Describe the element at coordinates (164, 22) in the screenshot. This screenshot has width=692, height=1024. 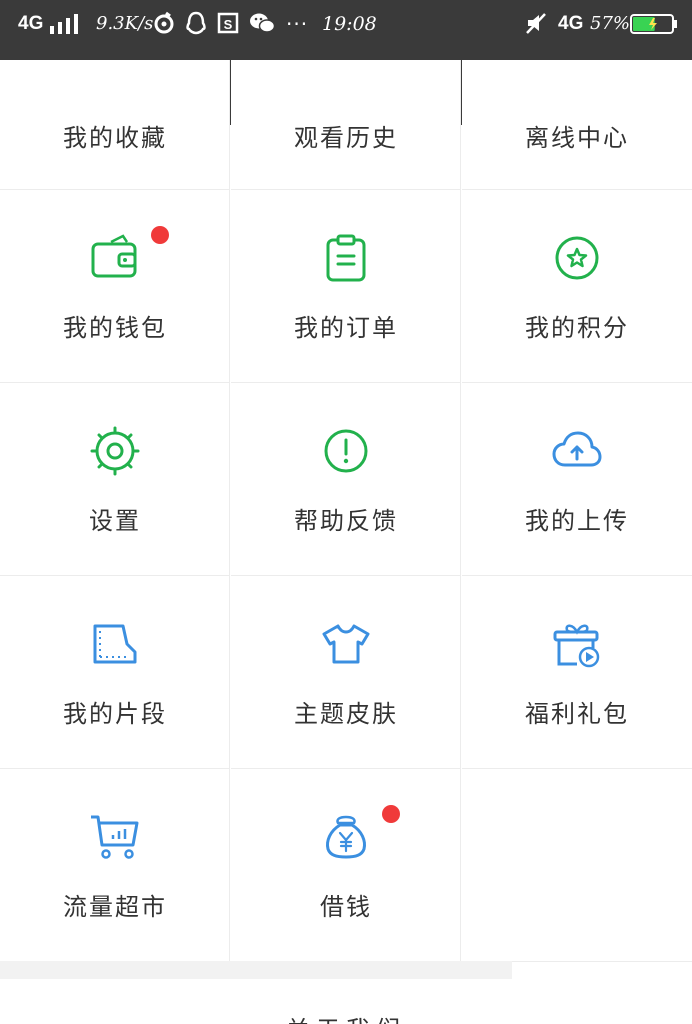
I see `netease-icon` at that location.